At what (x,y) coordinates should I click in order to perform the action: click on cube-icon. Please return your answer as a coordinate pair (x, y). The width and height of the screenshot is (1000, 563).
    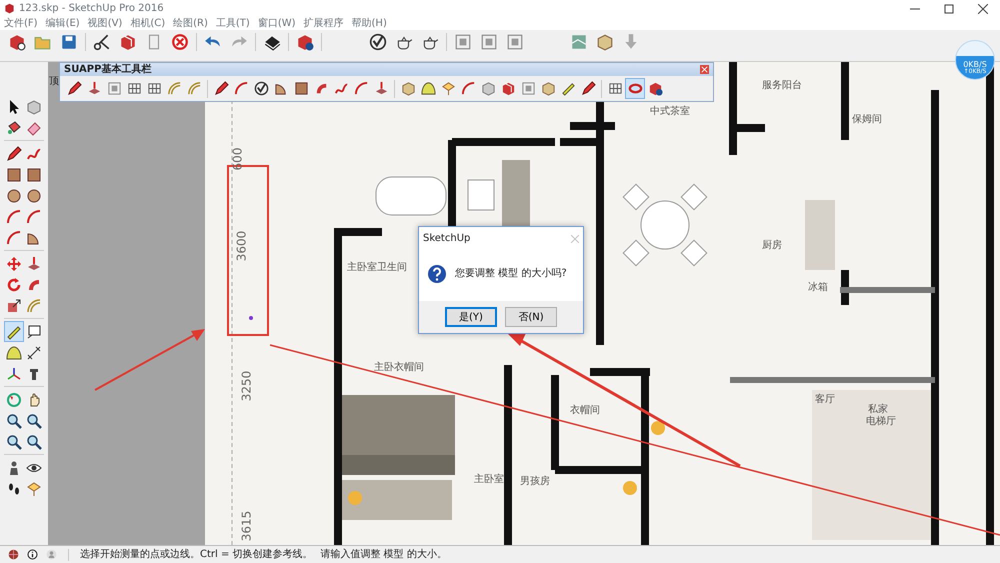
    Looking at the image, I should click on (34, 106).